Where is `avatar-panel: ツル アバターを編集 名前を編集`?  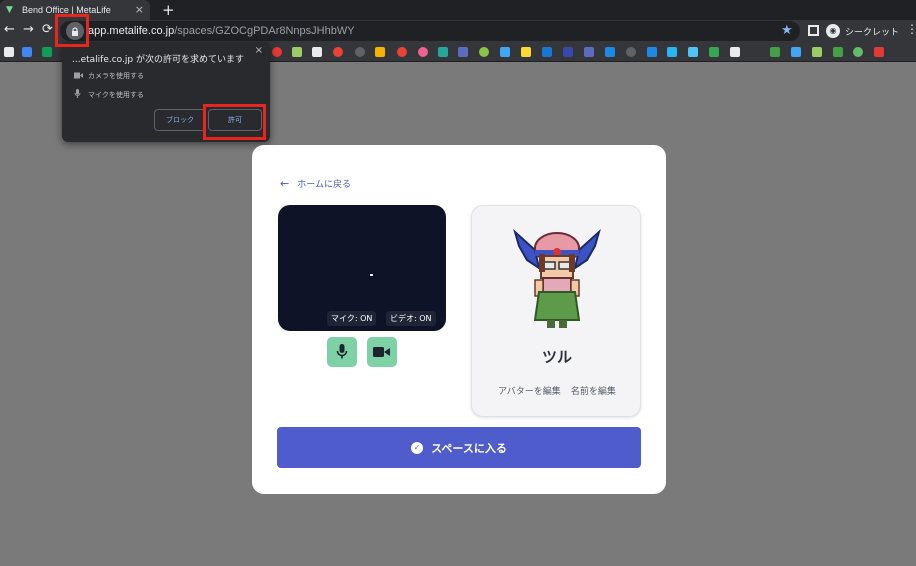
avatar-panel: ツル アバターを編集 名前を編集 is located at coordinates (556, 311).